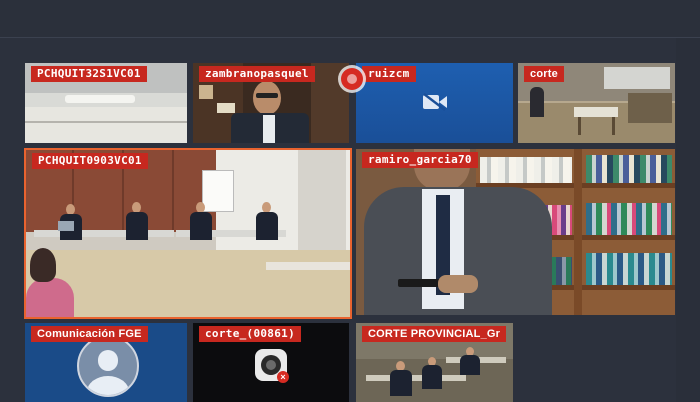 This screenshot has width=700, height=402. I want to click on participant-head, so click(267, 98).